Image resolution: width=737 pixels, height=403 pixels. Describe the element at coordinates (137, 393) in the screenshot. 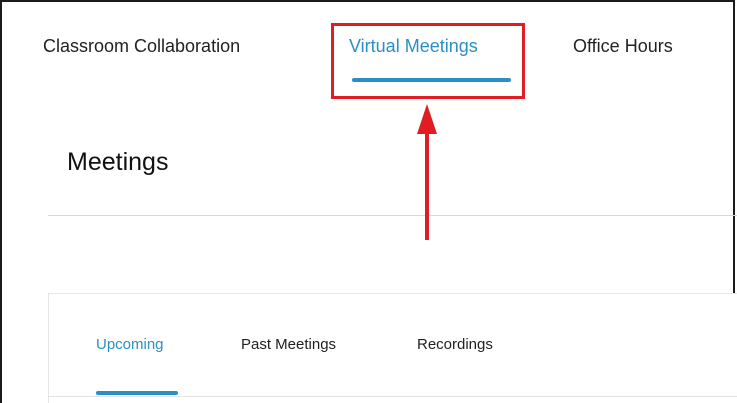

I see `active-subtab-indicator` at that location.